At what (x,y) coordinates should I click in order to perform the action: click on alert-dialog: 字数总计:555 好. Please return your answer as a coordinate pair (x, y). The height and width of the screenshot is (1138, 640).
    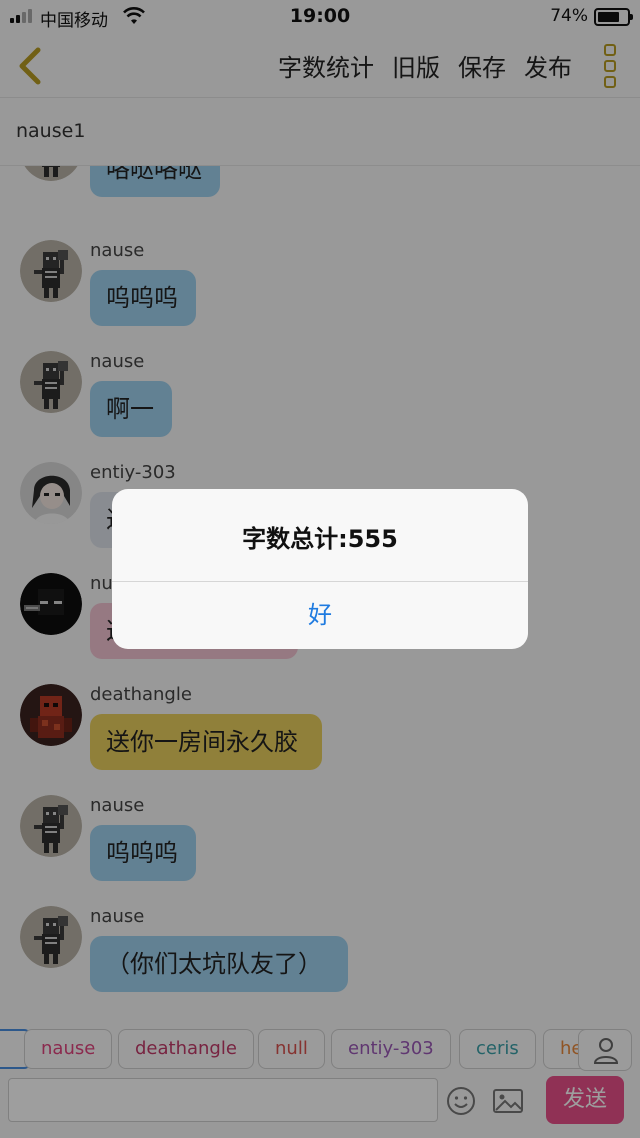
    Looking at the image, I should click on (320, 569).